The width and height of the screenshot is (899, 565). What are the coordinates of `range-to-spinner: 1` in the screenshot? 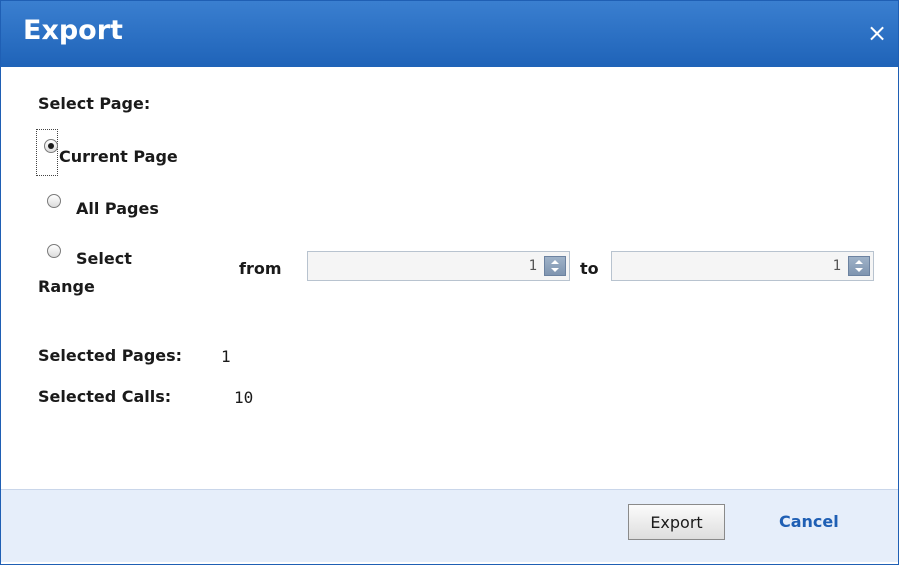 It's located at (742, 266).